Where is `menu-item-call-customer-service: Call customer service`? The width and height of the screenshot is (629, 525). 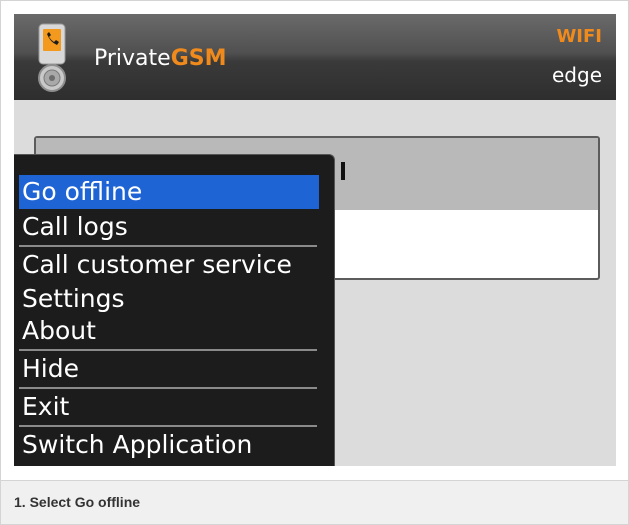 menu-item-call-customer-service: Call customer service is located at coordinates (169, 265).